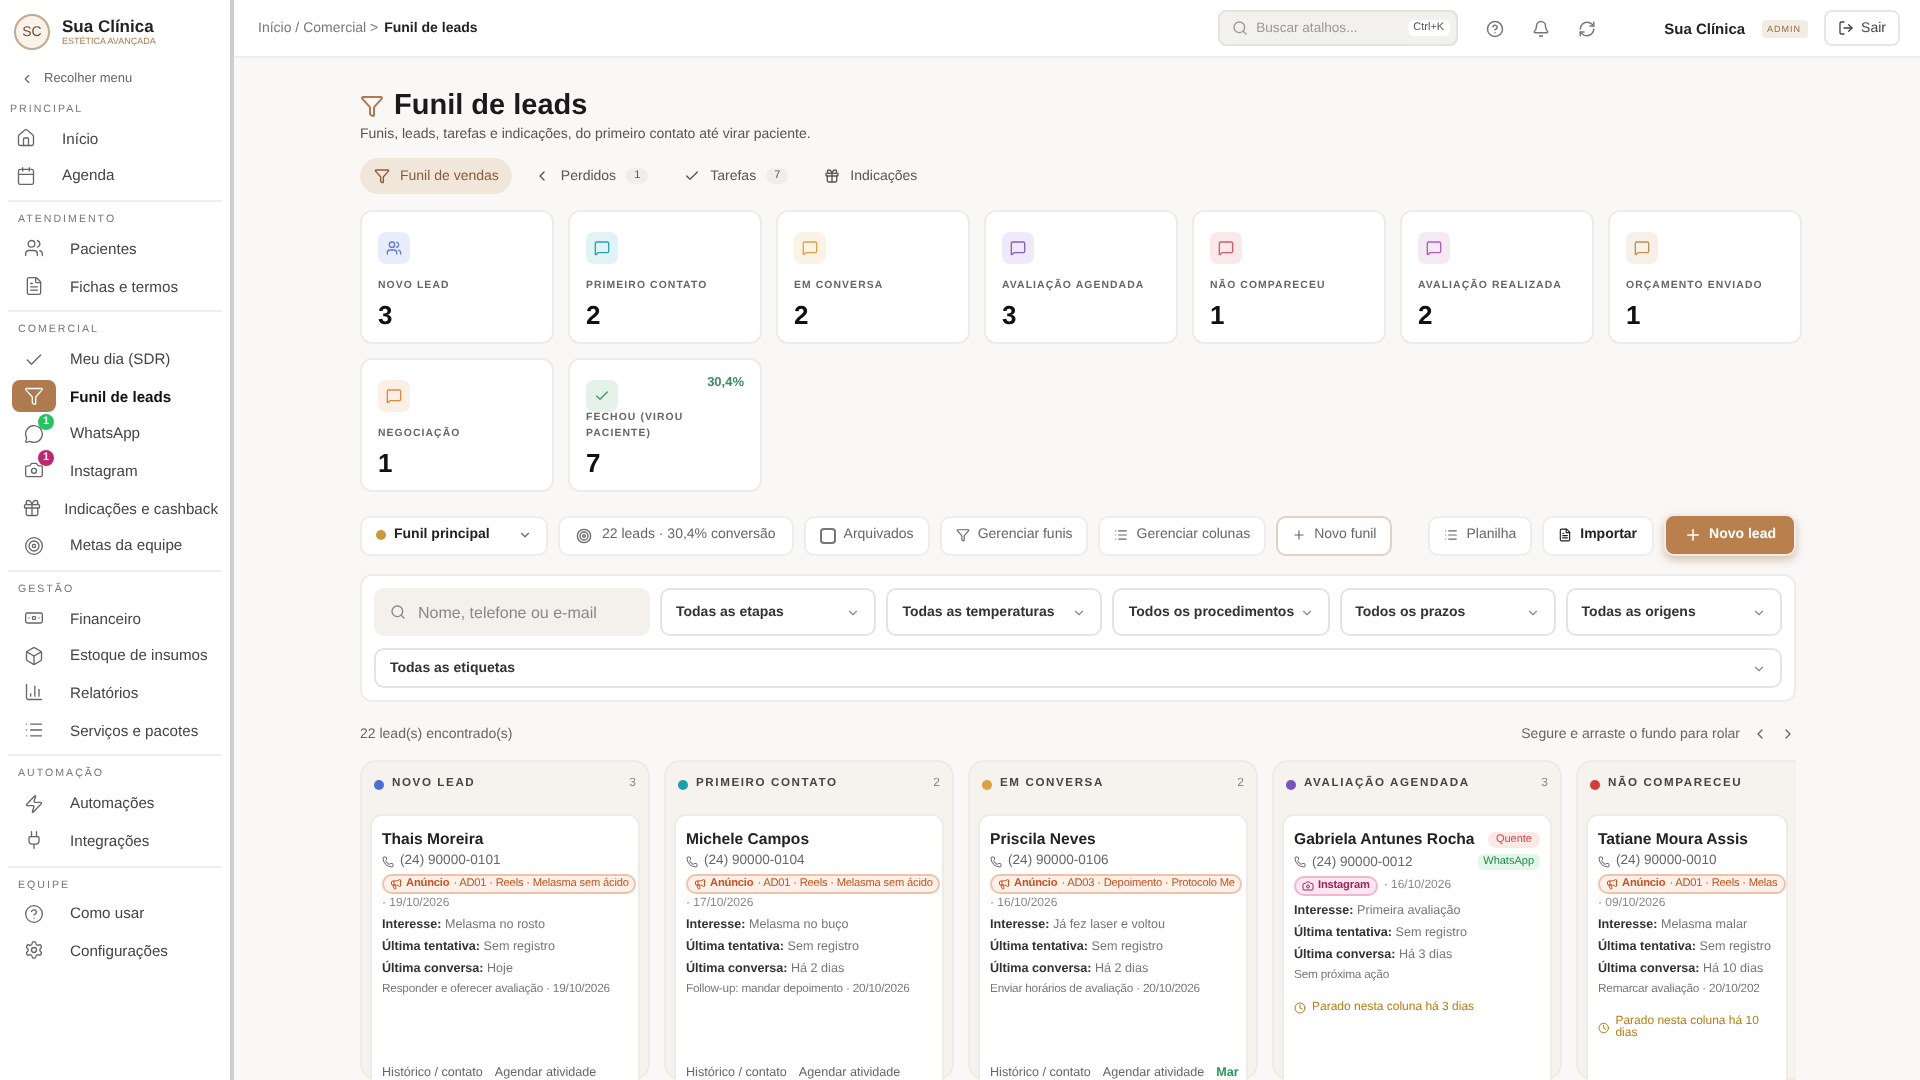 Image resolution: width=1920 pixels, height=1080 pixels. I want to click on lightning-icon, so click(34, 803).